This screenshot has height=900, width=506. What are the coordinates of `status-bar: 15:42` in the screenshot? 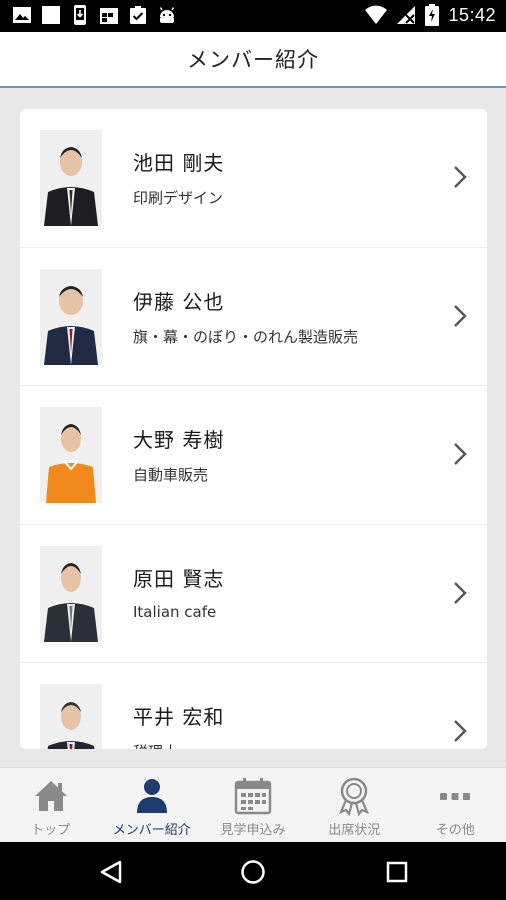 It's located at (253, 16).